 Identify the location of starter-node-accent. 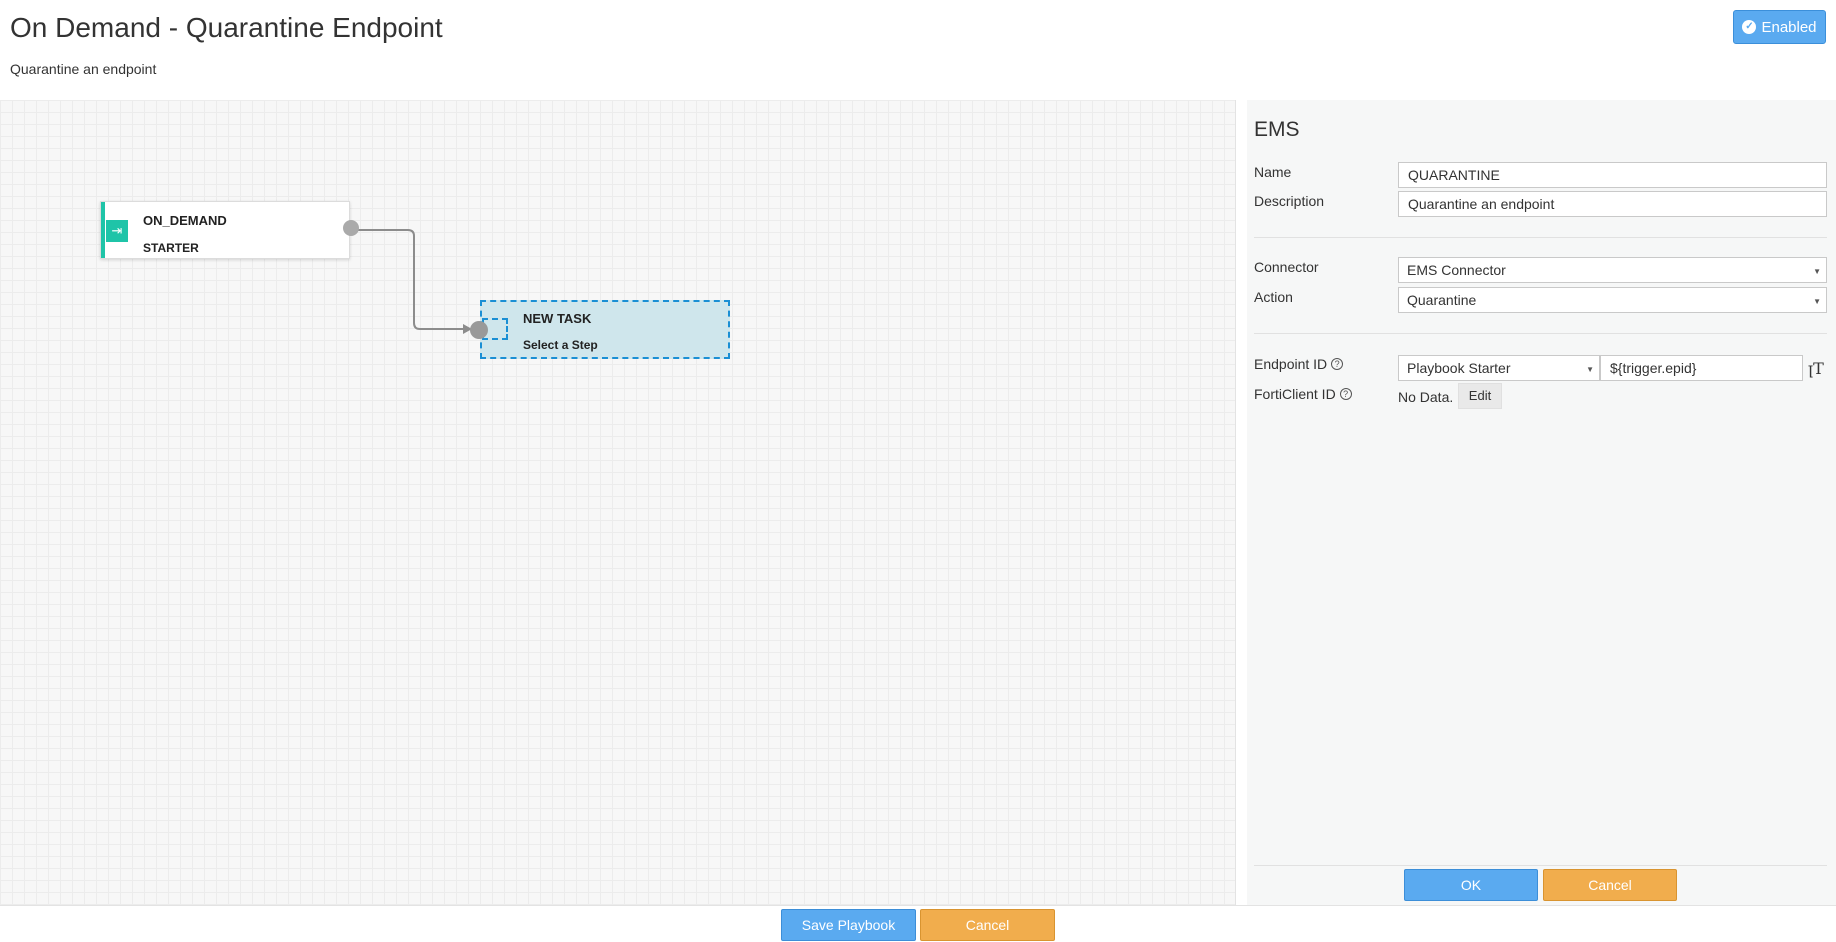
(103, 230).